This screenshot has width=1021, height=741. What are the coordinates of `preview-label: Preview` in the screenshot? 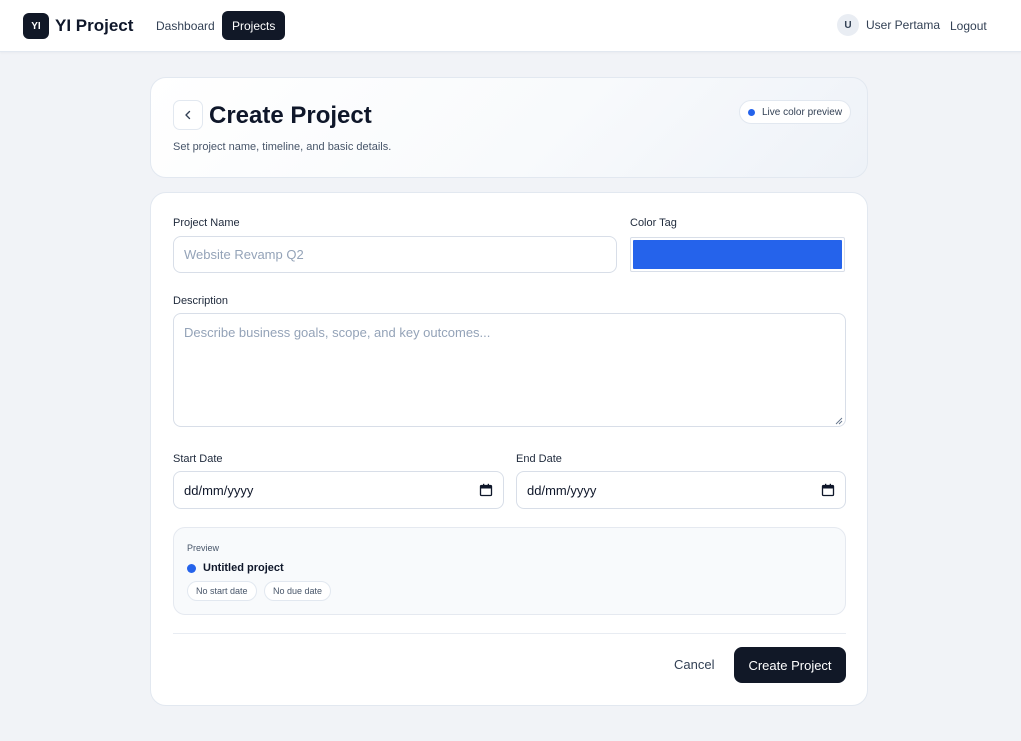 It's located at (203, 548).